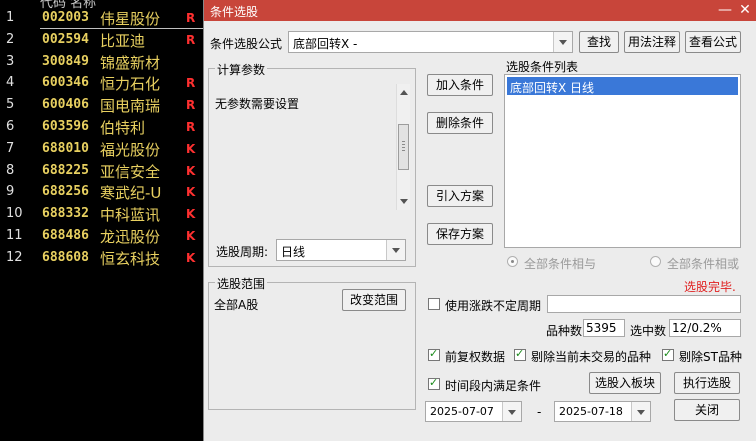 The image size is (756, 441). Describe the element at coordinates (710, 357) in the screenshot. I see `remove-st-label: 剔除ST品种` at that location.